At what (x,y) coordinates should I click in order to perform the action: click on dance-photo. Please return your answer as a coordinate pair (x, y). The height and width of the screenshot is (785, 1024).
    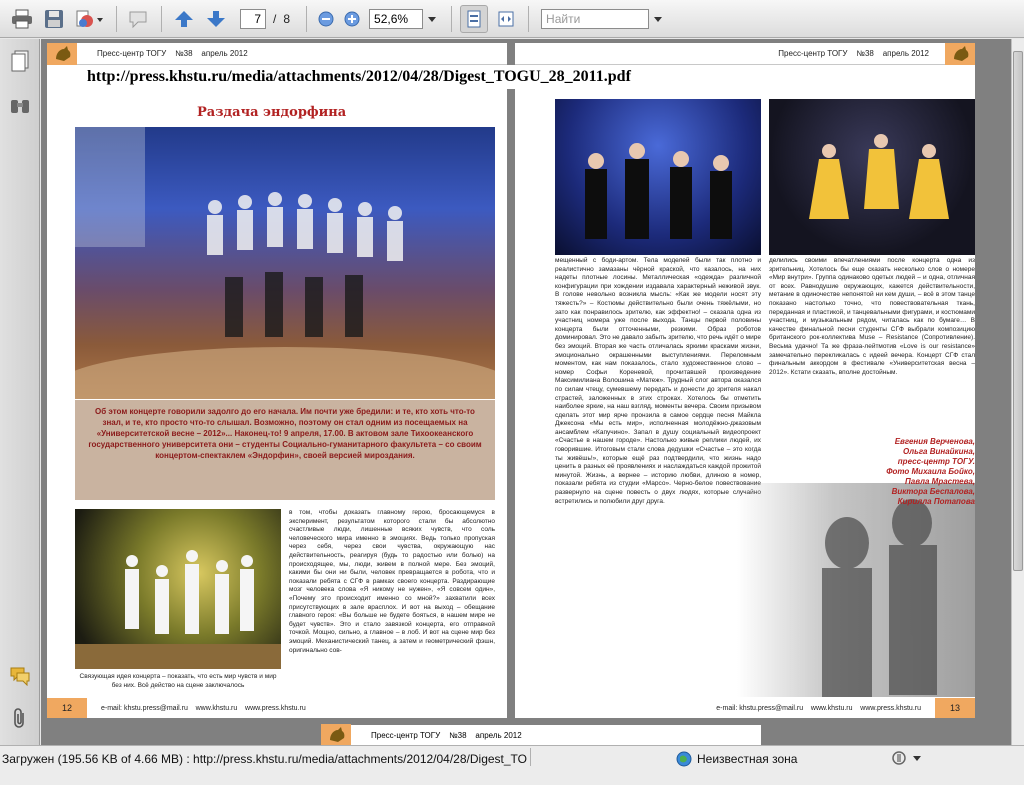
    Looking at the image, I should click on (178, 589).